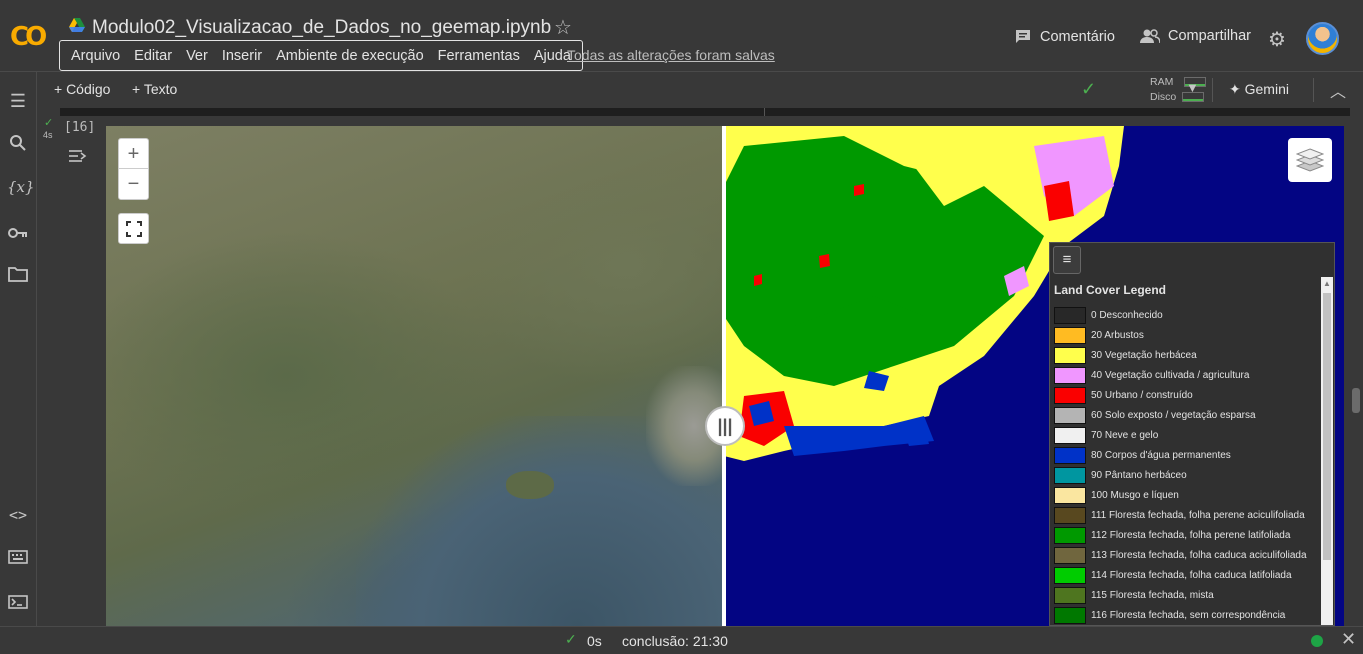 The image size is (1363, 654). I want to click on legend-item: 100 Musgo e líquen, so click(1187, 495).